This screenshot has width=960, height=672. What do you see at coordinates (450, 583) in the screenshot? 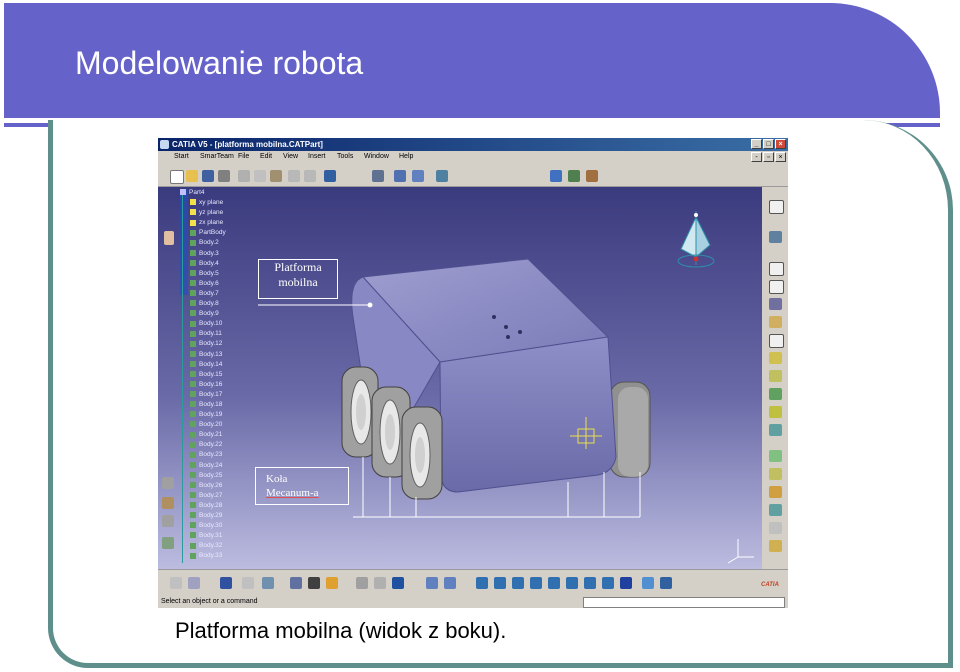
I see `pan-icon` at bounding box center [450, 583].